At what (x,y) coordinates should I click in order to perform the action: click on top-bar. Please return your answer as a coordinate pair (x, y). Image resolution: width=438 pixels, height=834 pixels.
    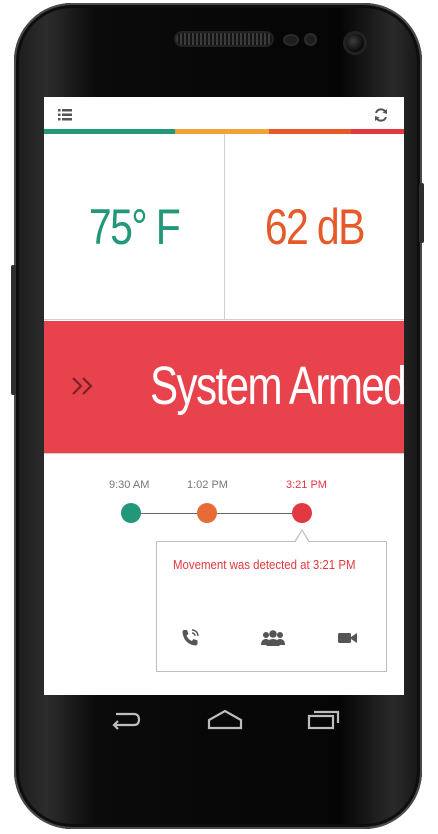
    Looking at the image, I should click on (224, 113).